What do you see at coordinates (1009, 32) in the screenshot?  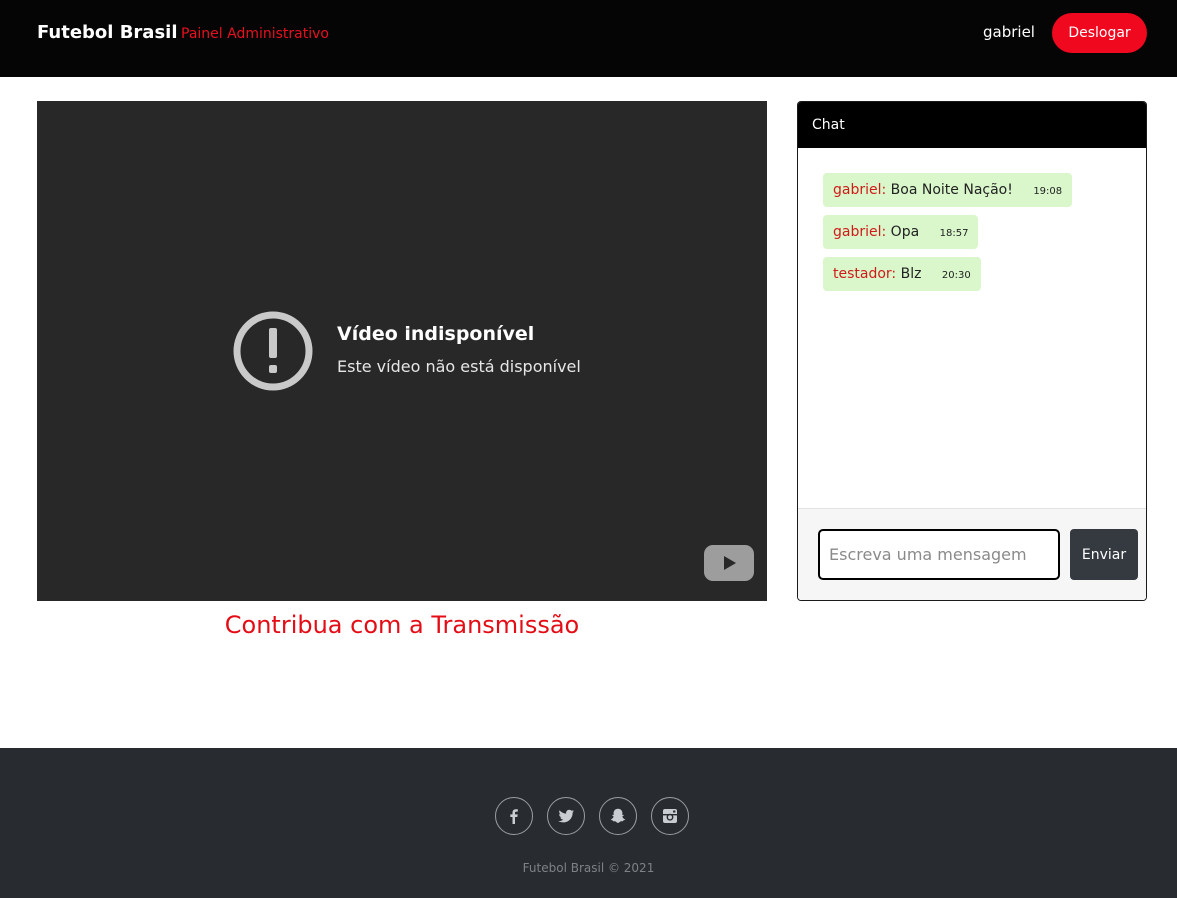 I see `current-username: gabriel` at bounding box center [1009, 32].